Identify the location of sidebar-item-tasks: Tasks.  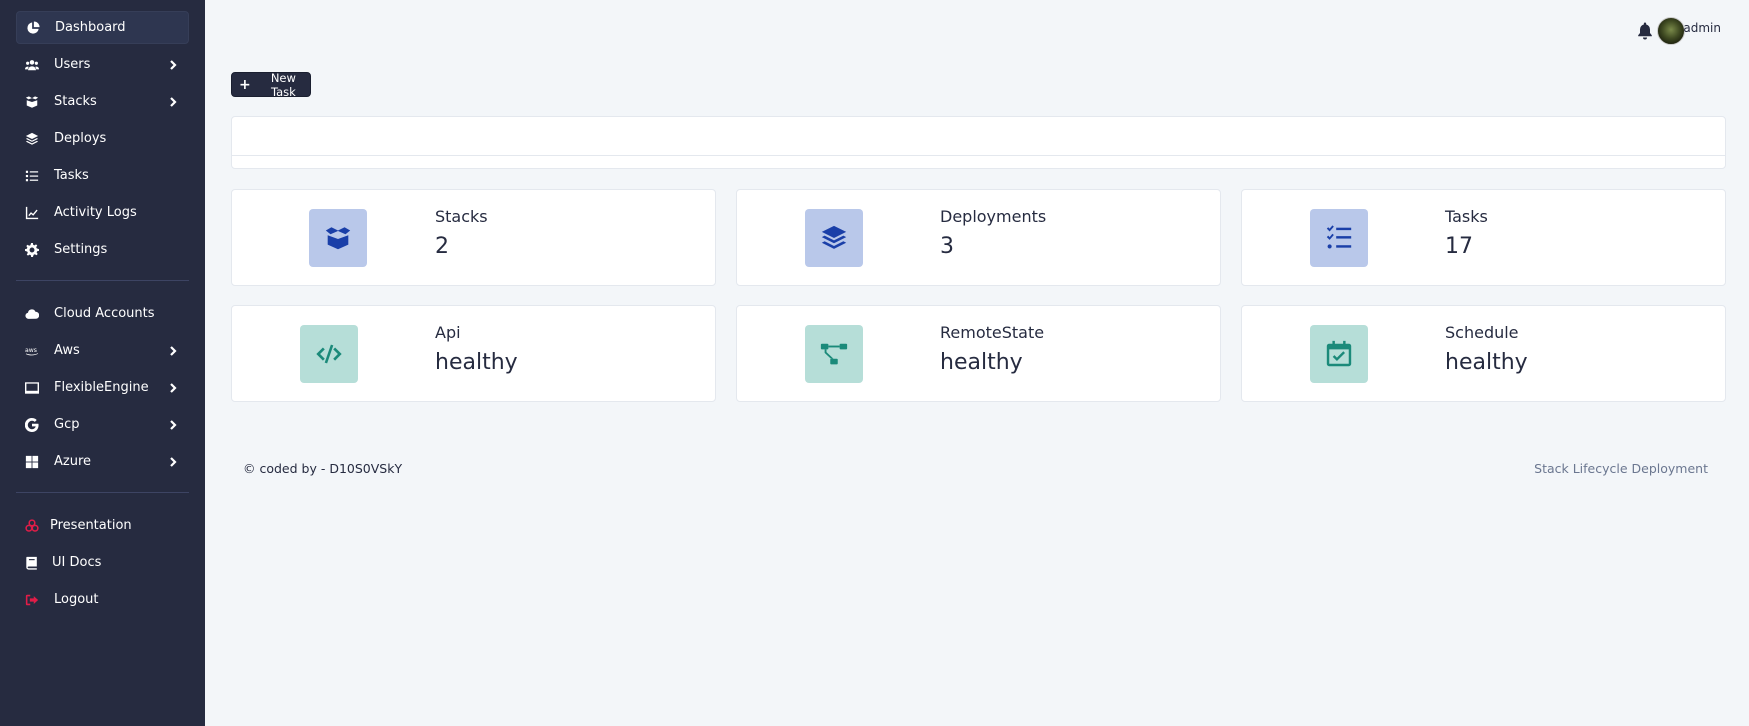
(102, 175).